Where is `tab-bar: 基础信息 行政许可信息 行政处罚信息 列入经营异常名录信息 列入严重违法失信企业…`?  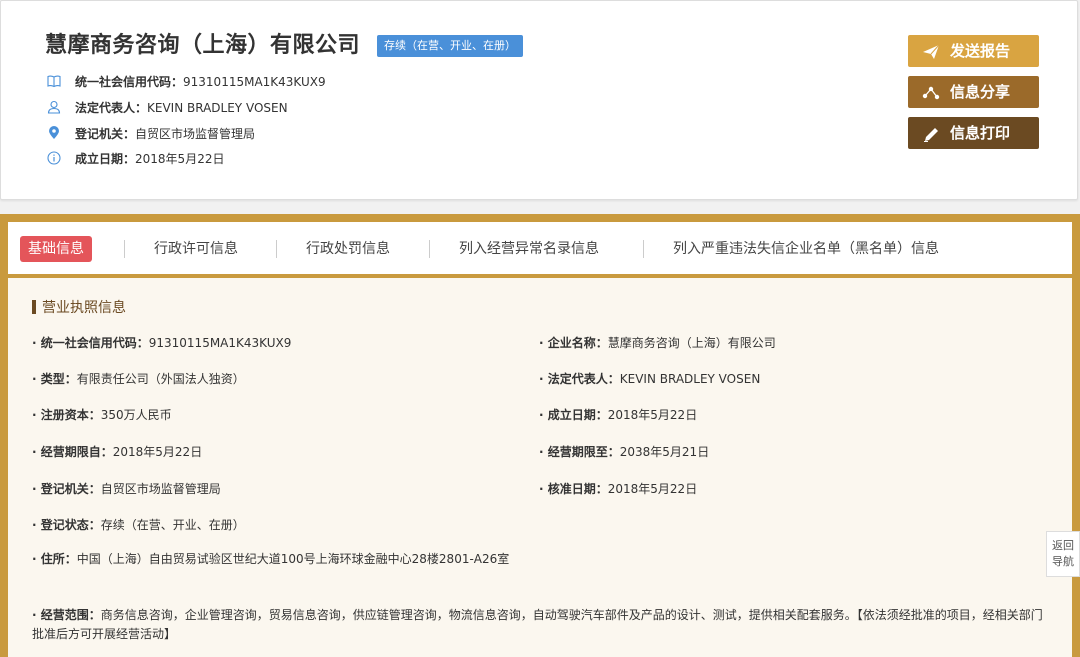 tab-bar: 基础信息 行政许可信息 行政处罚信息 列入经营异常名录信息 列入严重违法失信企业… is located at coordinates (540, 248).